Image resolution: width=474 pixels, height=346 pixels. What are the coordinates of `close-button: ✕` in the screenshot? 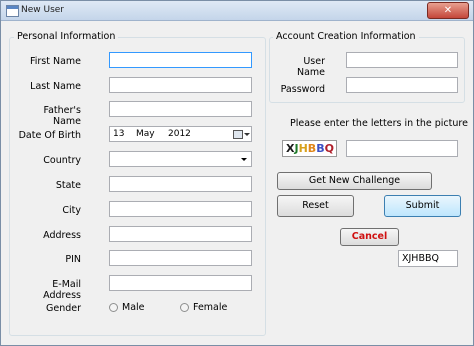 It's located at (448, 10).